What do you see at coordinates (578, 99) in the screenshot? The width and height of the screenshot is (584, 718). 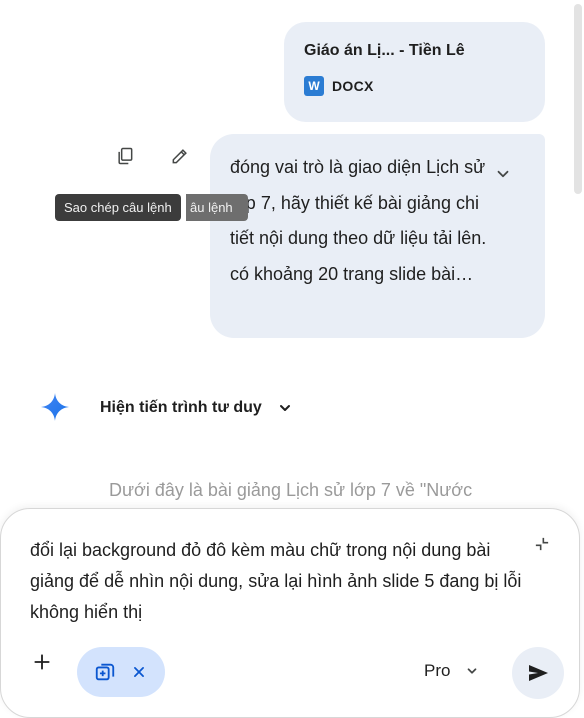 I see `scrollbar-thumb` at bounding box center [578, 99].